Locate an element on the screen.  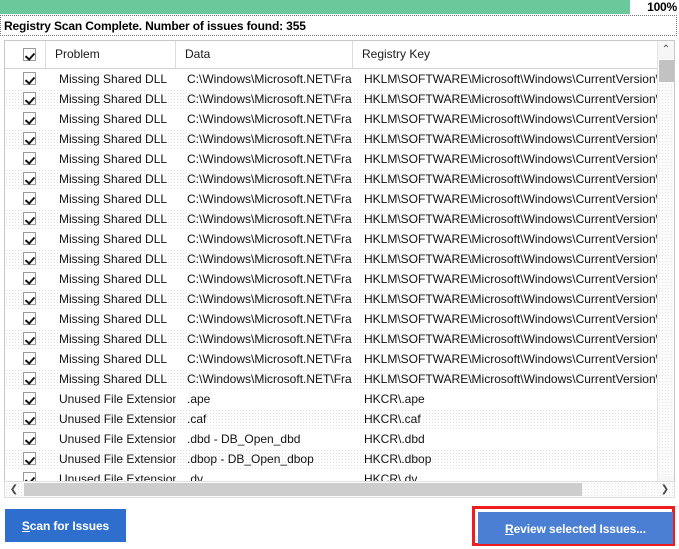
scan-button-label: can for Issues is located at coordinates (69, 526).